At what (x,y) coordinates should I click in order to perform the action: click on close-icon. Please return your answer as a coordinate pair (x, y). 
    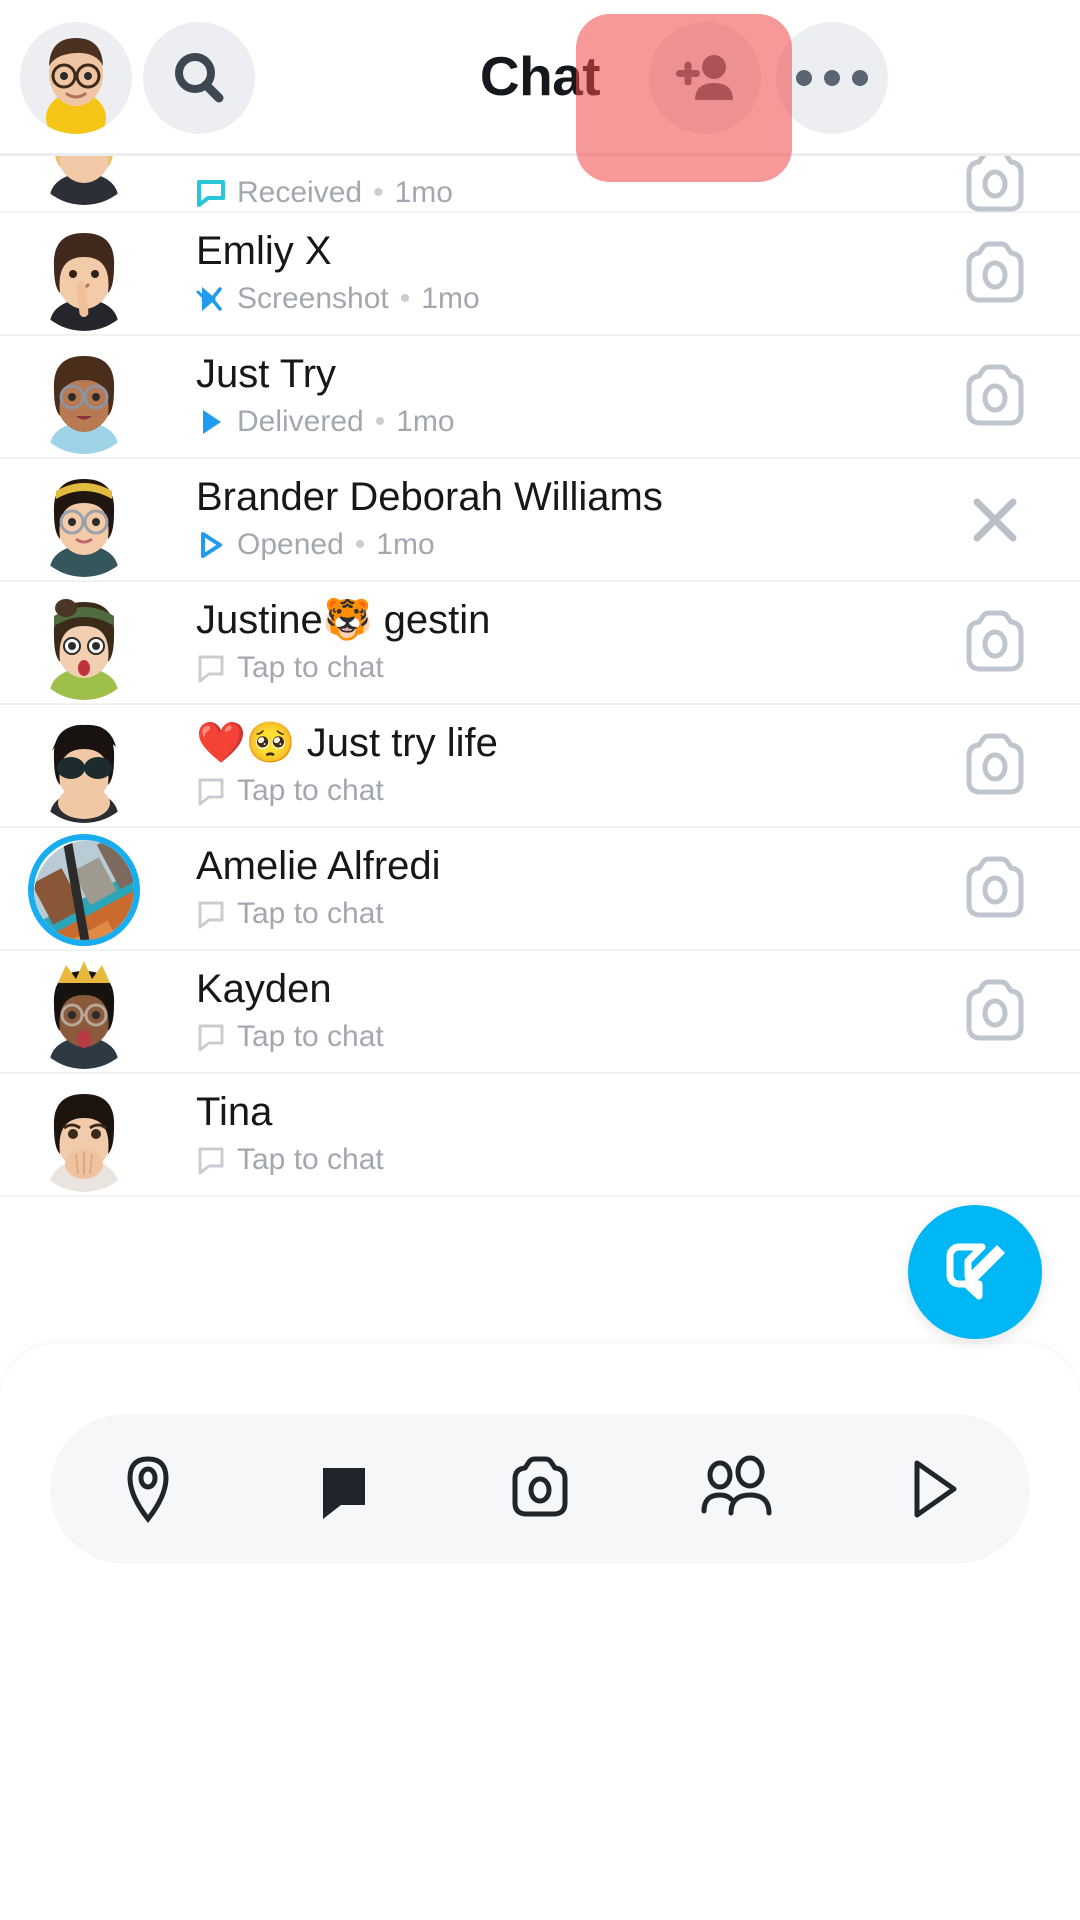
    Looking at the image, I should click on (995, 520).